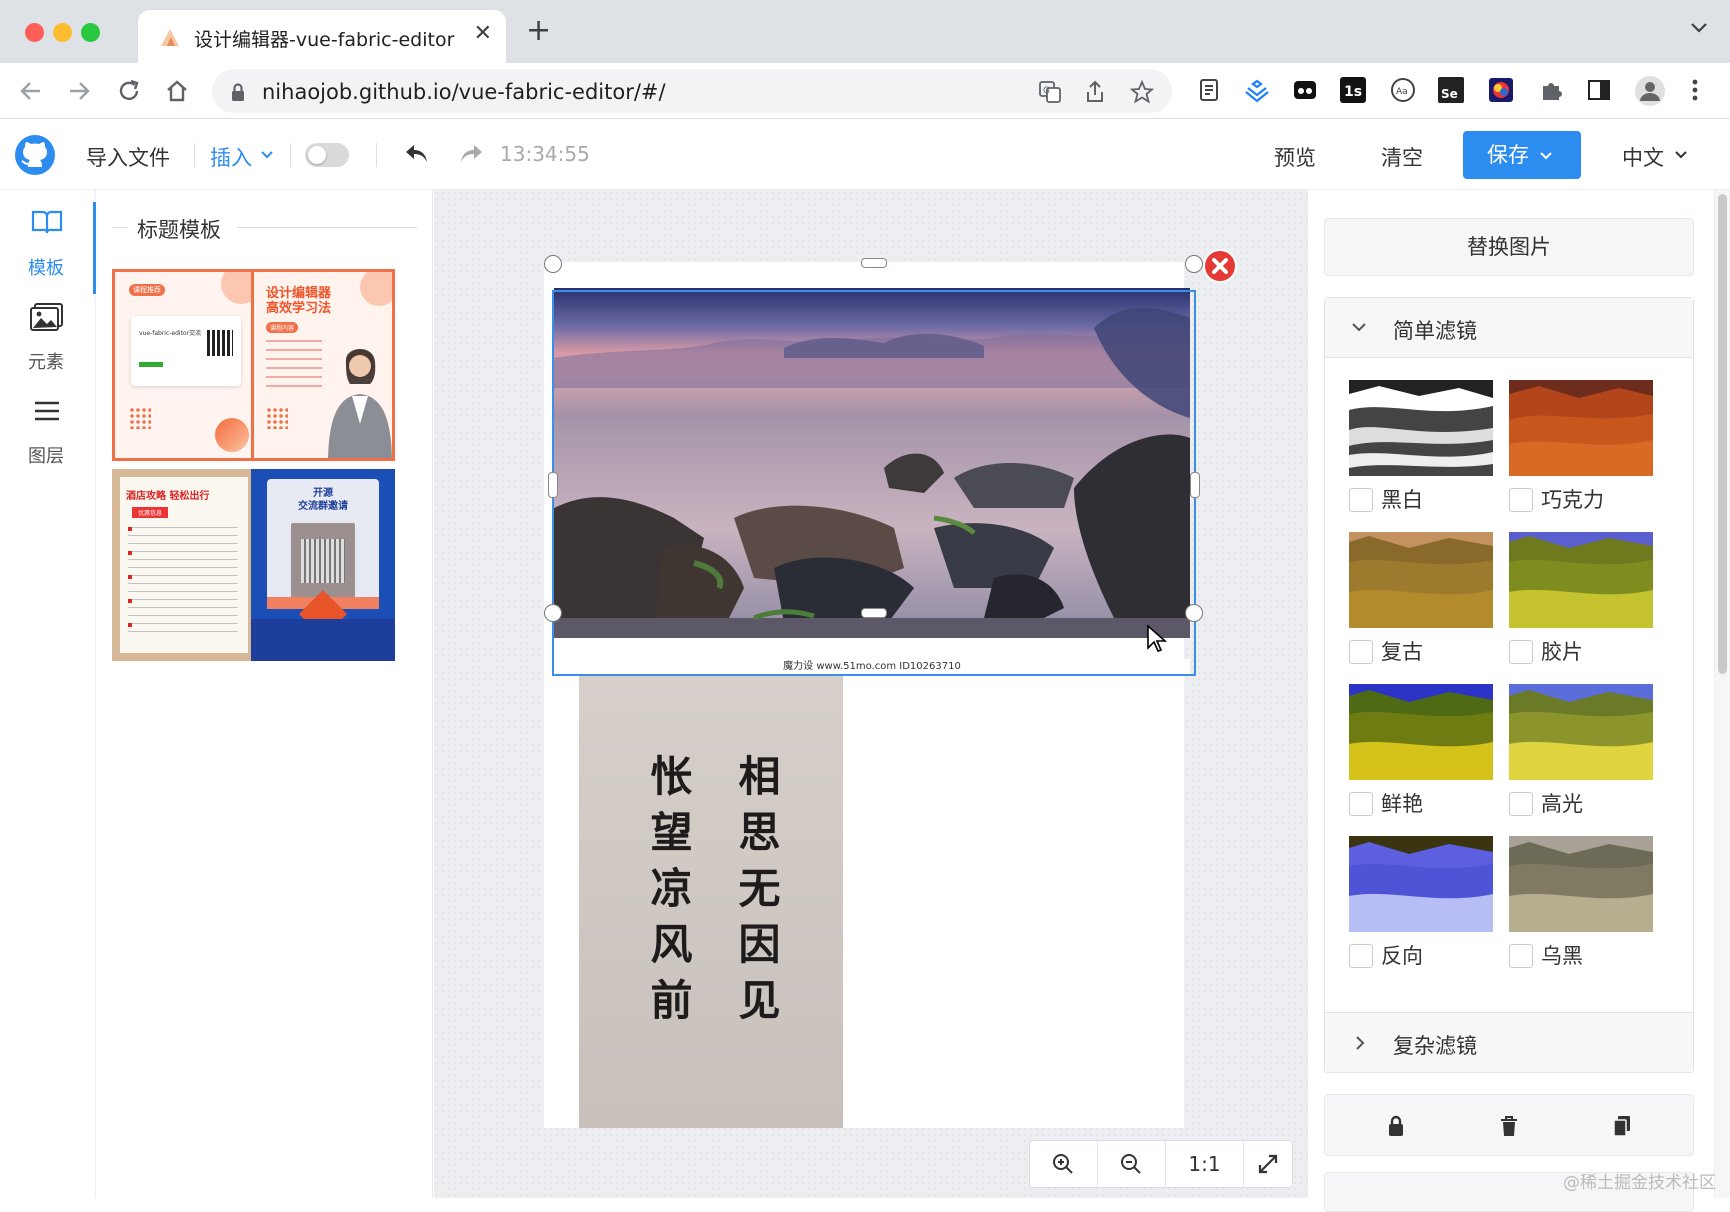  What do you see at coordinates (1268, 1164) in the screenshot?
I see `fit-screen-button` at bounding box center [1268, 1164].